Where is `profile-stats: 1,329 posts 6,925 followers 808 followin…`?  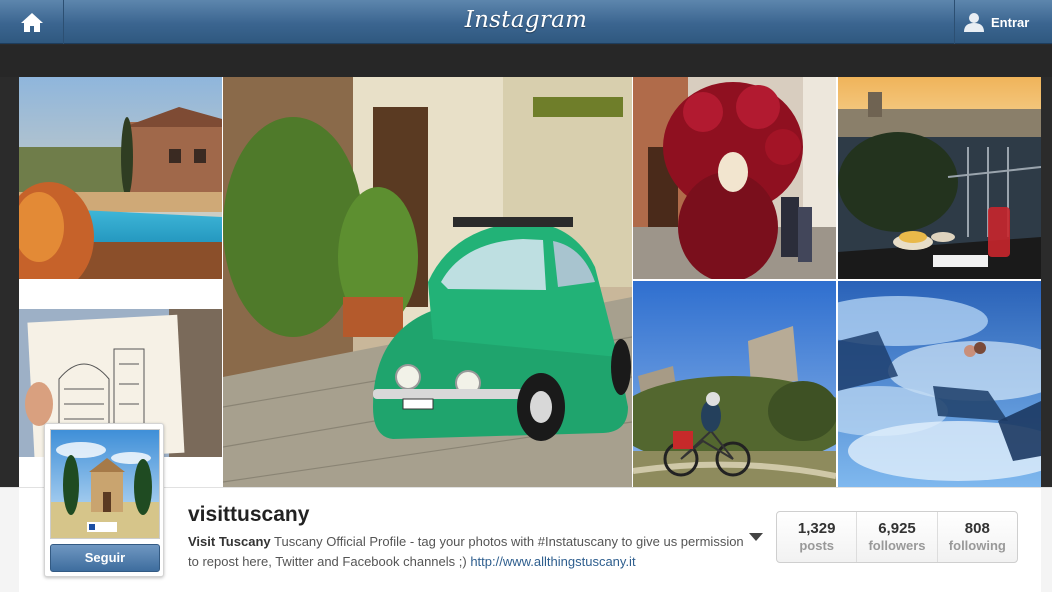
profile-stats: 1,329 posts 6,925 followers 808 followin… is located at coordinates (897, 537).